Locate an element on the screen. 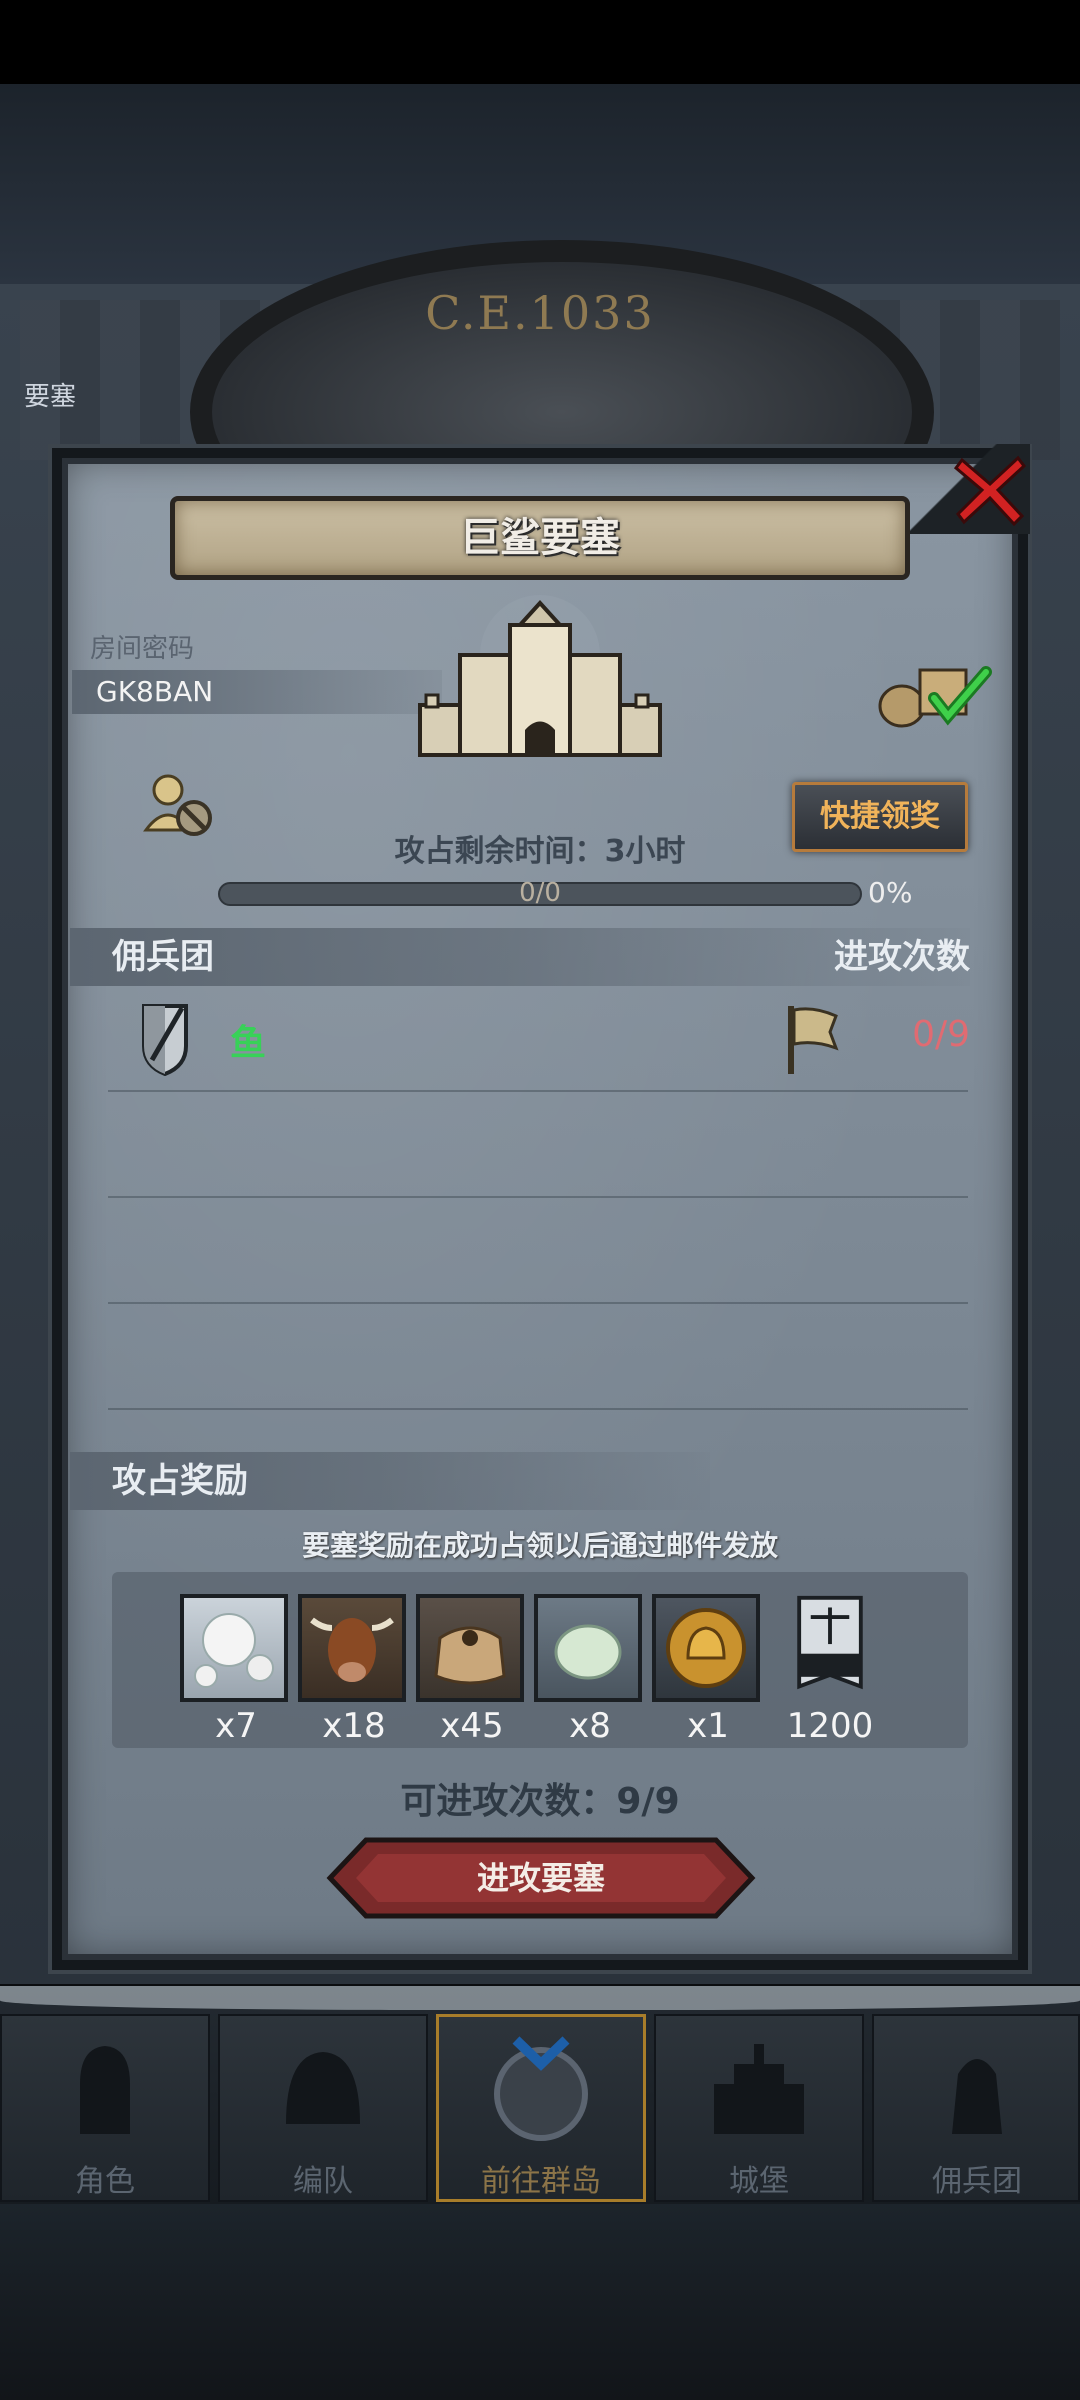 The width and height of the screenshot is (1080, 2400). helmet-icon is located at coordinates (323, 2088).